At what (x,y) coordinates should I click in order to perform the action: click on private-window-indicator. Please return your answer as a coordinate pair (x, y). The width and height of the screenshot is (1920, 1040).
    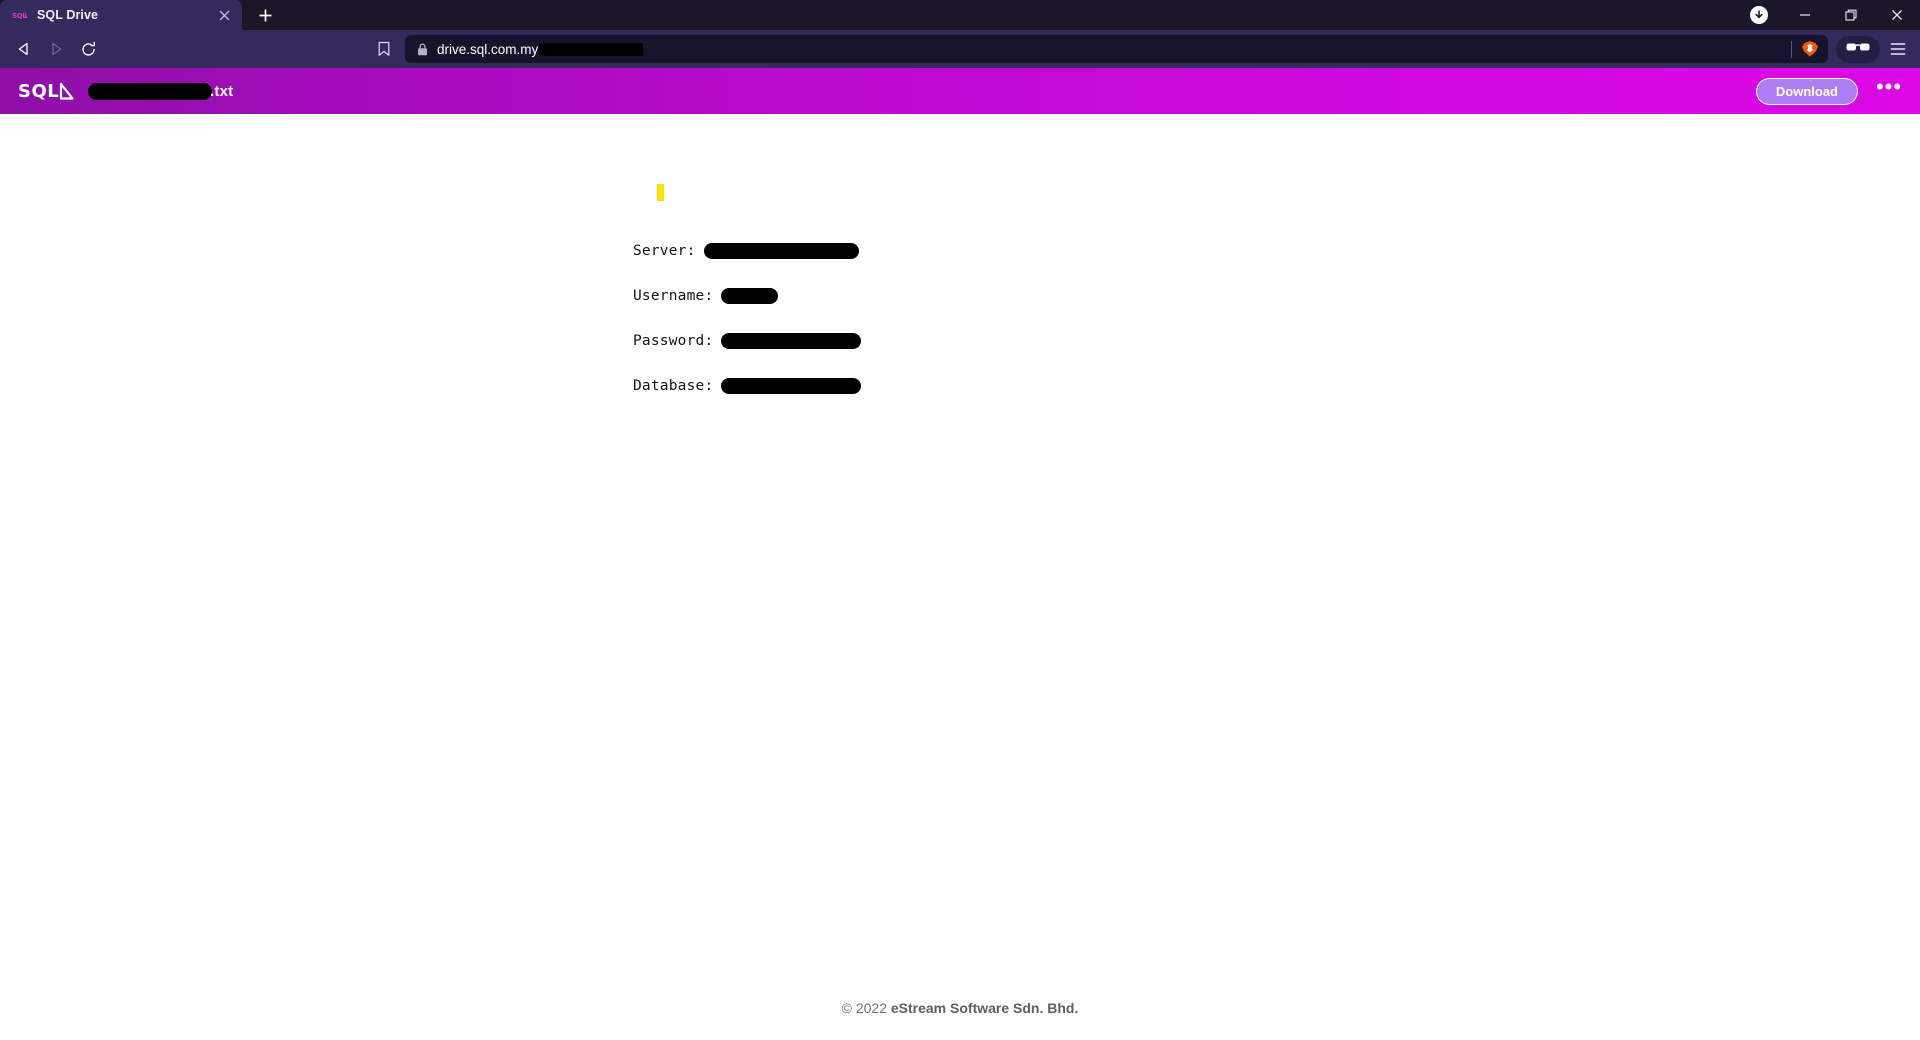
    Looking at the image, I should click on (1858, 49).